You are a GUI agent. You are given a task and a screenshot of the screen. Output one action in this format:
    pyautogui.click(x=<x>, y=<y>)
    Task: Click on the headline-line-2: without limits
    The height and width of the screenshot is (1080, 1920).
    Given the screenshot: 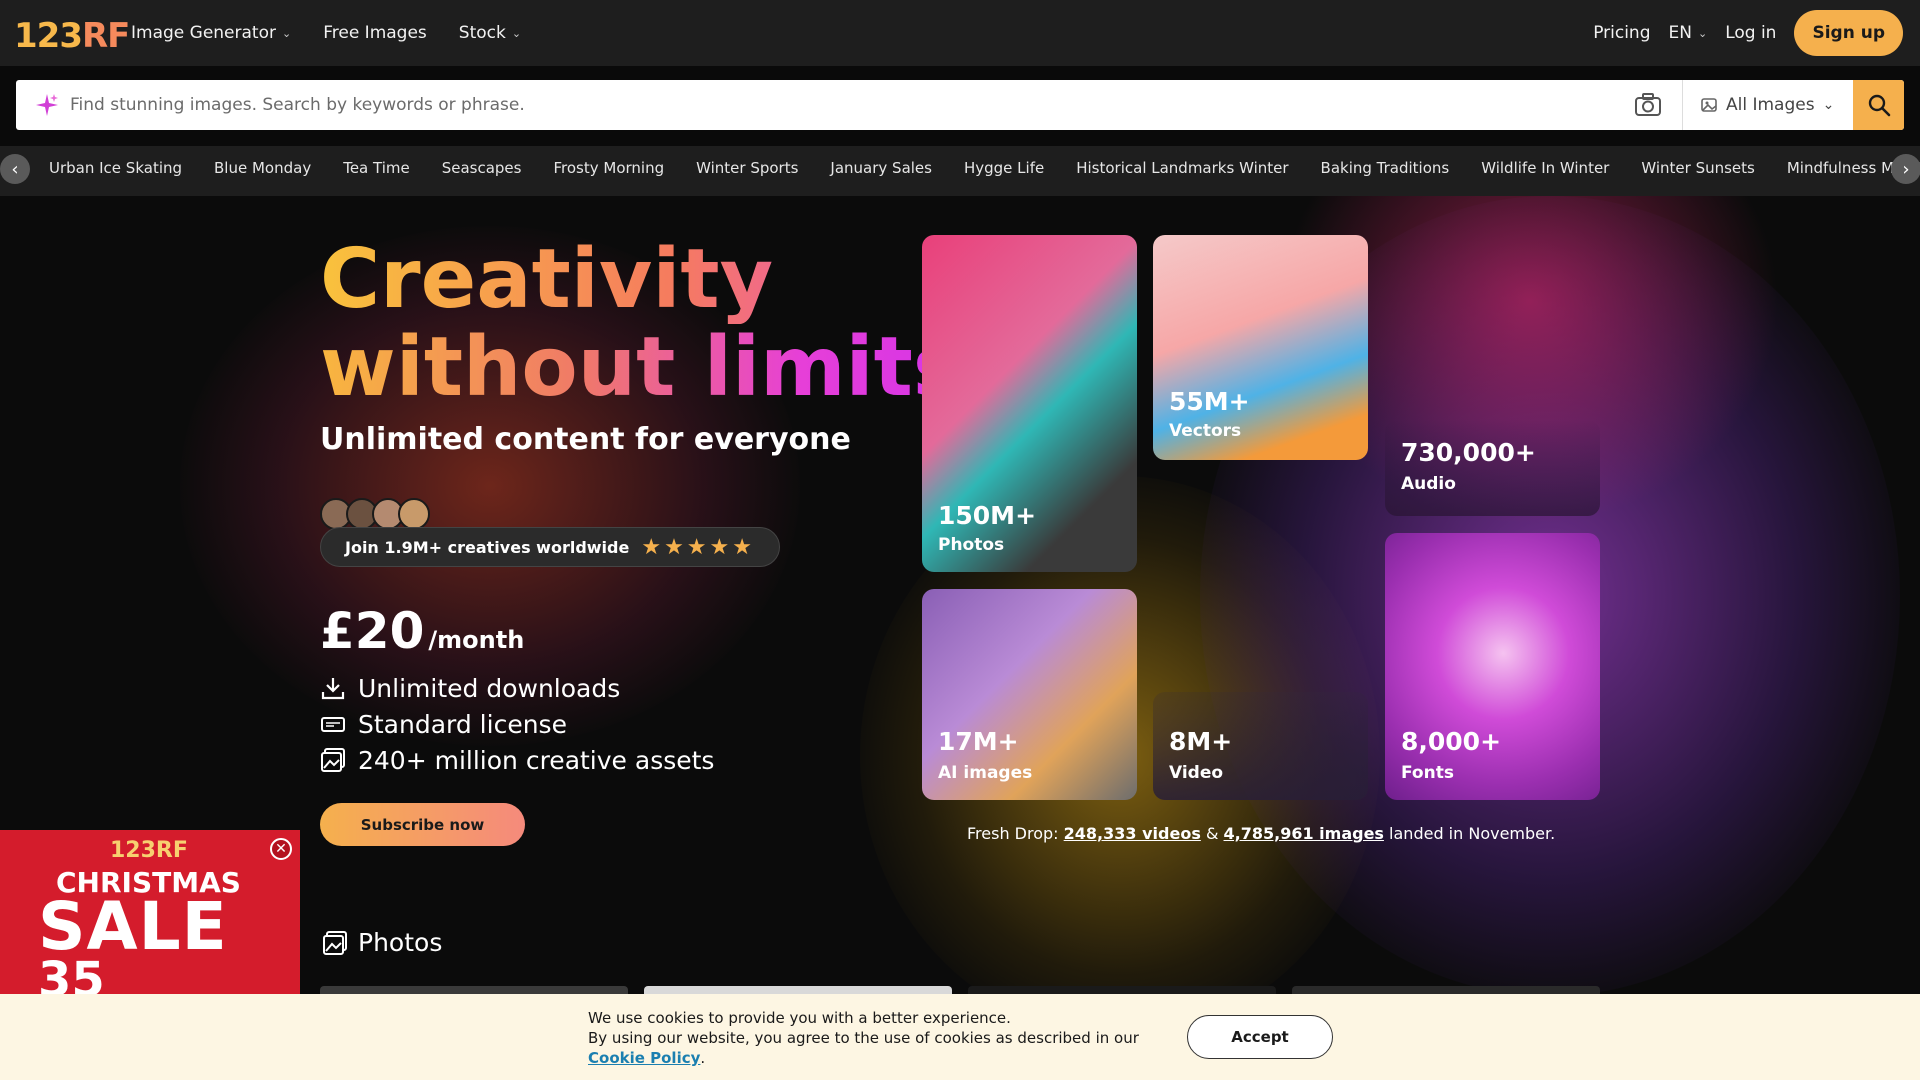 What is the action you would take?
    pyautogui.click(x=641, y=367)
    